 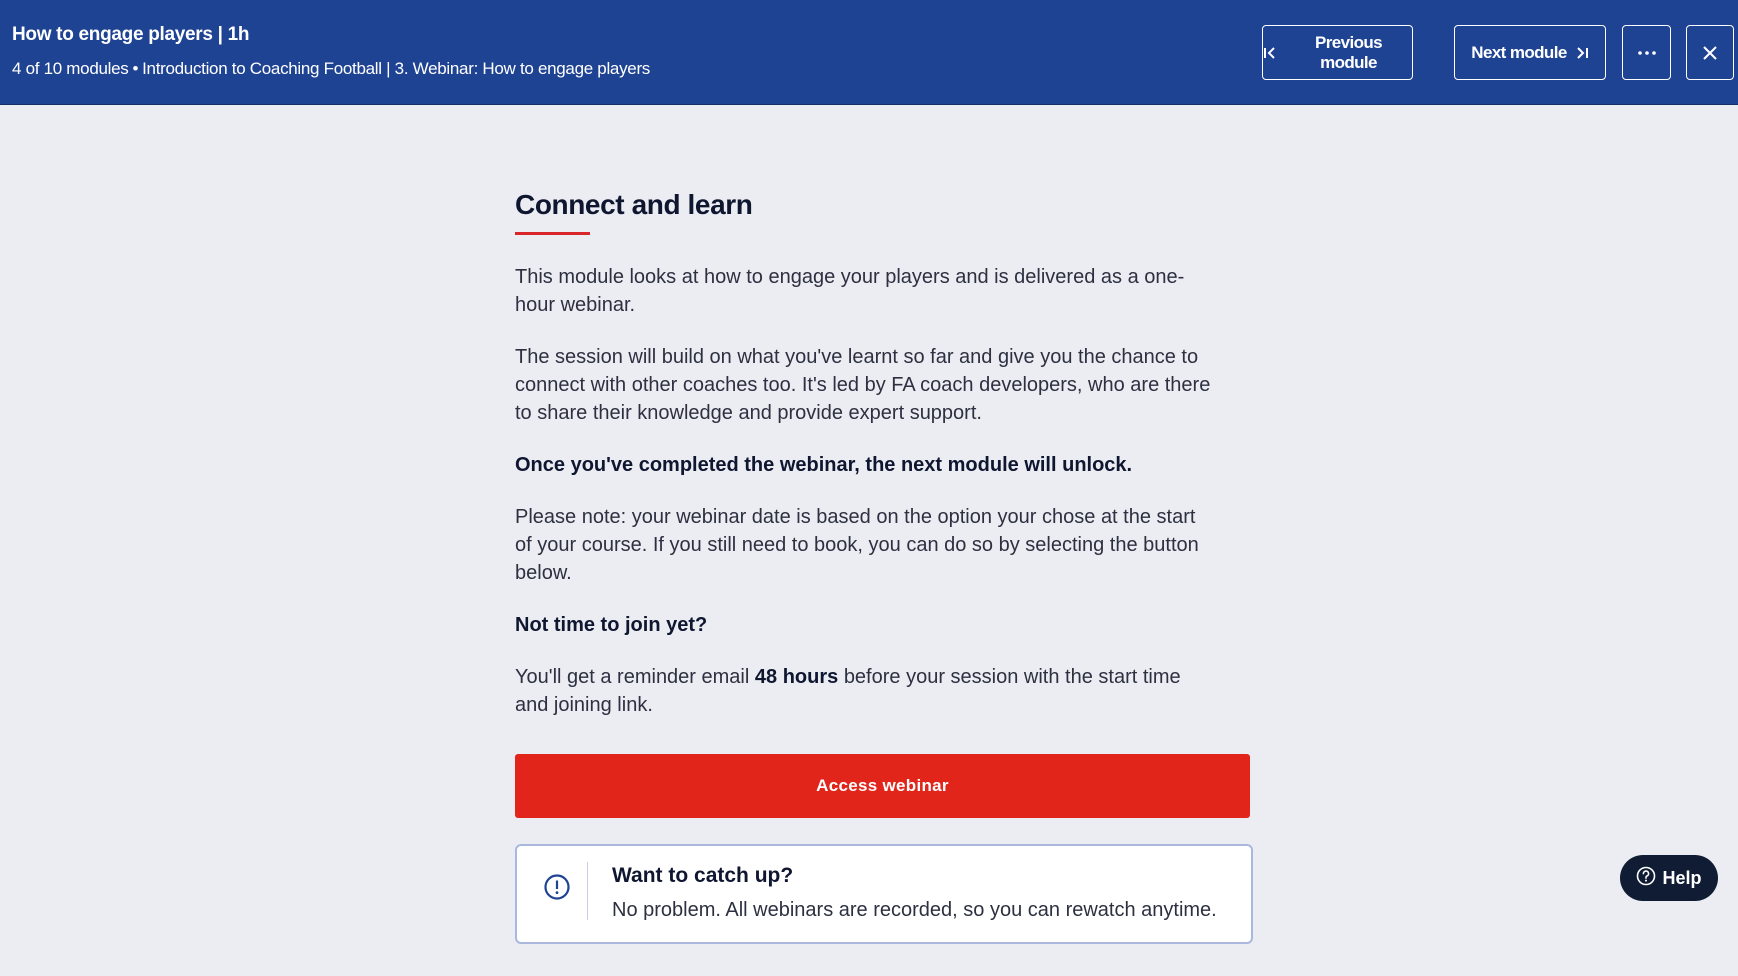 I want to click on page-title: Connect and learn, so click(x=634, y=204).